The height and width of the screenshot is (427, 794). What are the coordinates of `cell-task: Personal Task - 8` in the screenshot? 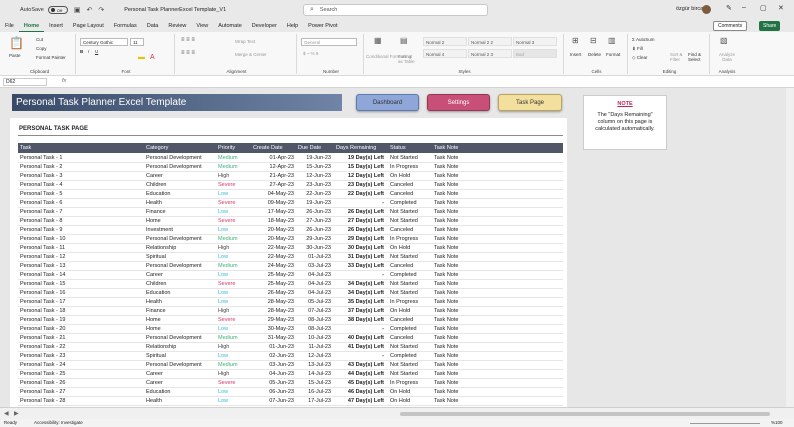 It's located at (82, 221).